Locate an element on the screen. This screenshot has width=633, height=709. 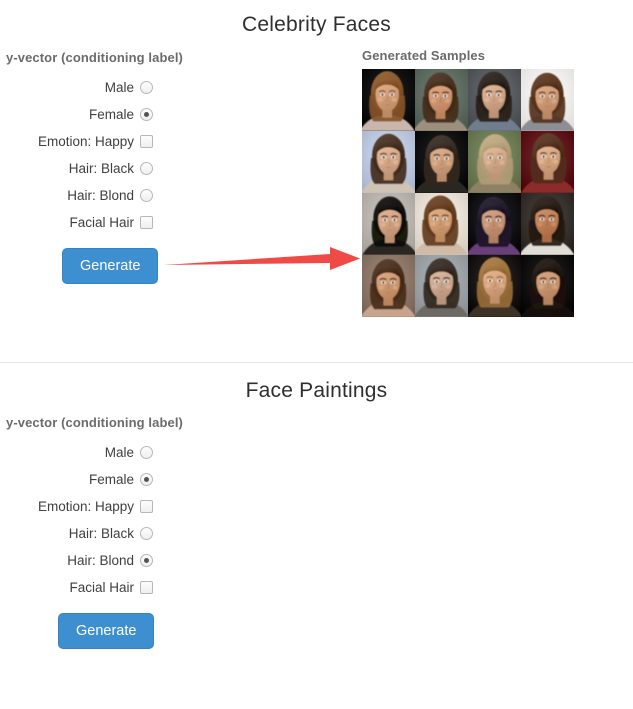
page-title: Celebrity Faces is located at coordinates (316, 24).